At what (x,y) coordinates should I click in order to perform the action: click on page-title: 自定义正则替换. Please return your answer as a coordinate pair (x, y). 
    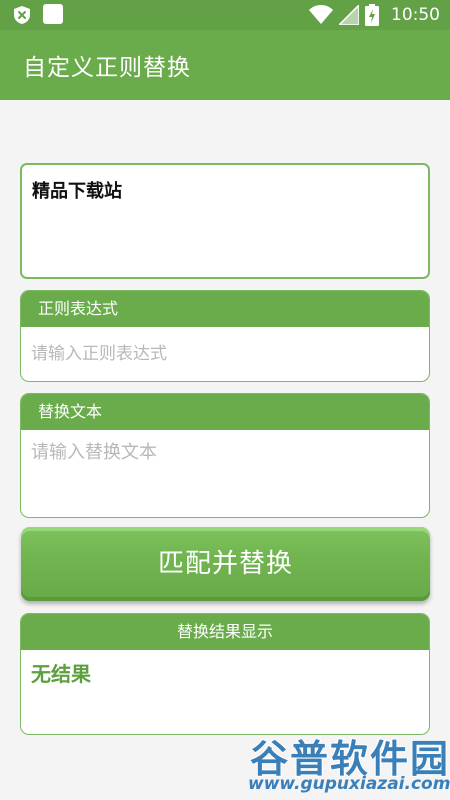
    Looking at the image, I should click on (107, 68).